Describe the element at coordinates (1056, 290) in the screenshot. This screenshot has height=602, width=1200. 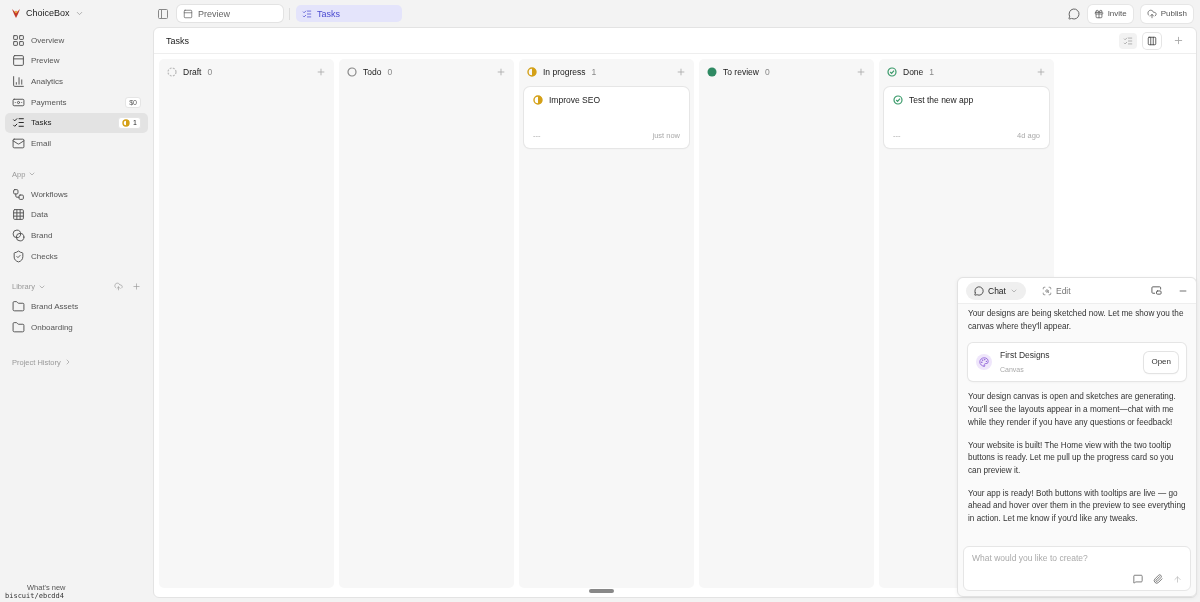
I see `chat-tab: Edit` at that location.